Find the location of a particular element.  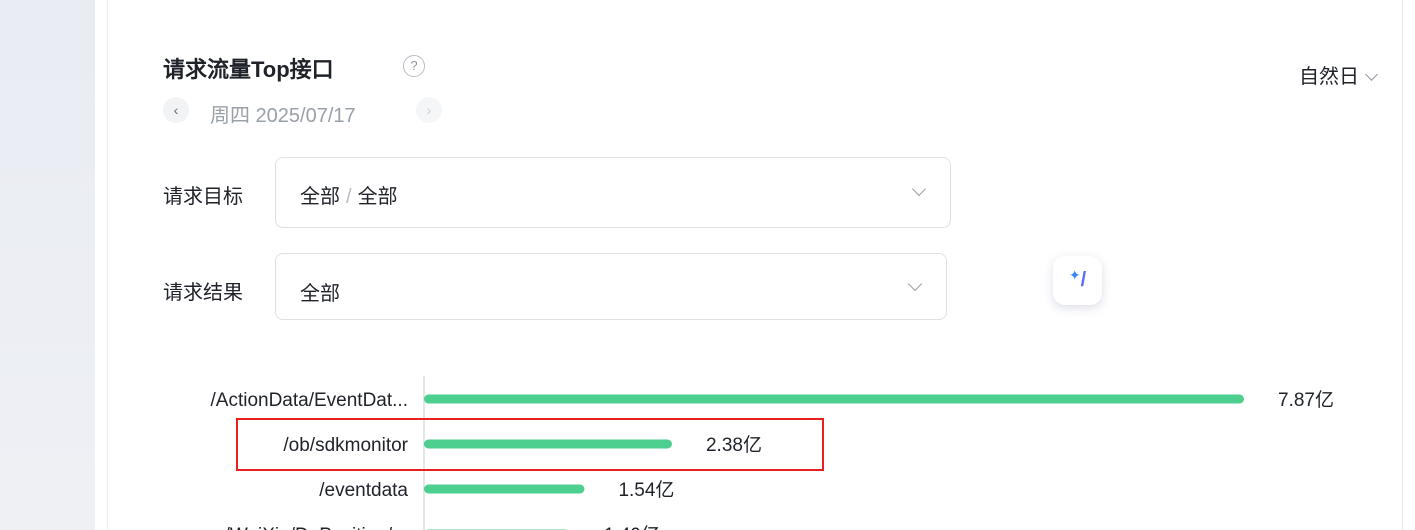

result-filter-label: 请求结果 is located at coordinates (203, 293).